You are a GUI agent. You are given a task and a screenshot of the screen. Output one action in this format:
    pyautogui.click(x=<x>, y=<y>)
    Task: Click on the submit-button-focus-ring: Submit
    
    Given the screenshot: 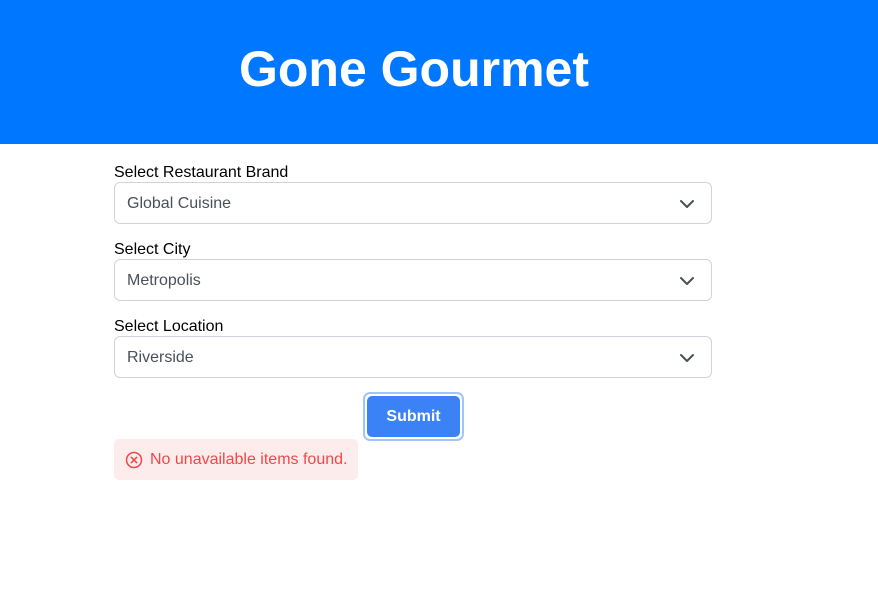 What is the action you would take?
    pyautogui.click(x=413, y=416)
    